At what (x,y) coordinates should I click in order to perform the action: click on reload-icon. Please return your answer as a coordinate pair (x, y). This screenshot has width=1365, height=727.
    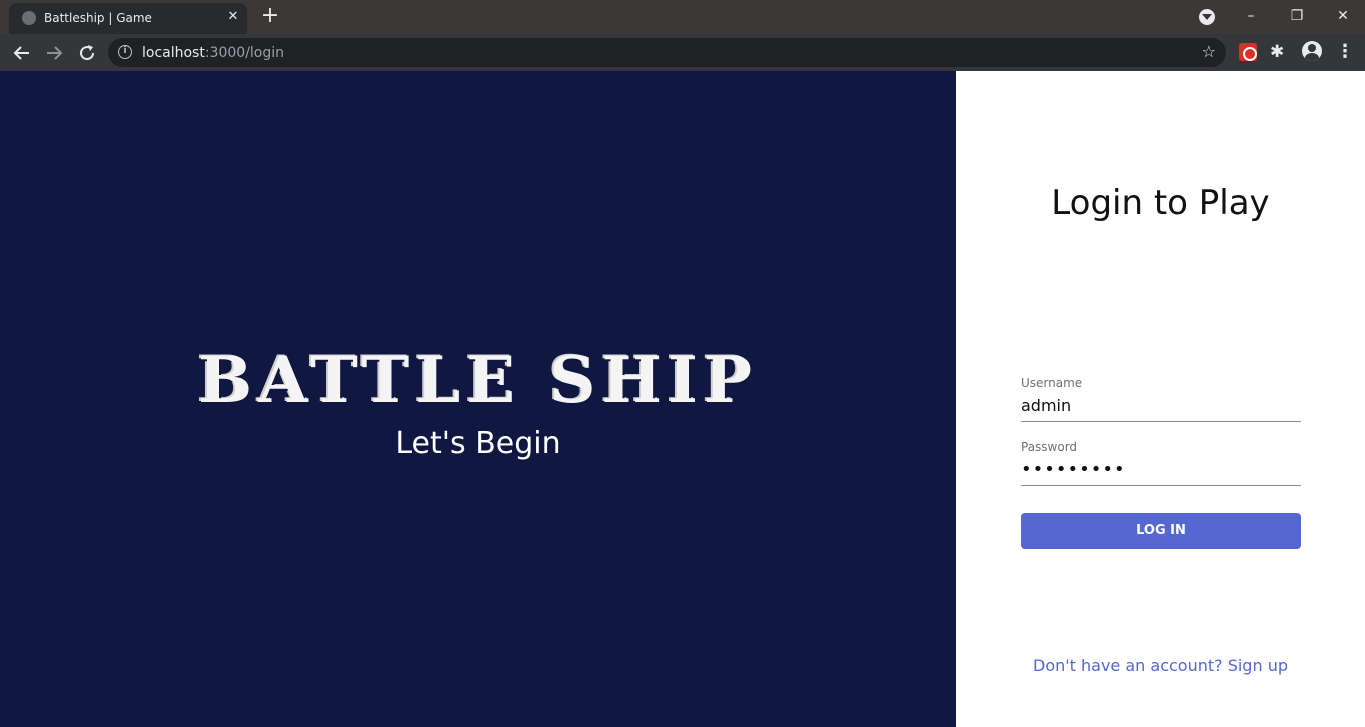
    Looking at the image, I should click on (87, 53).